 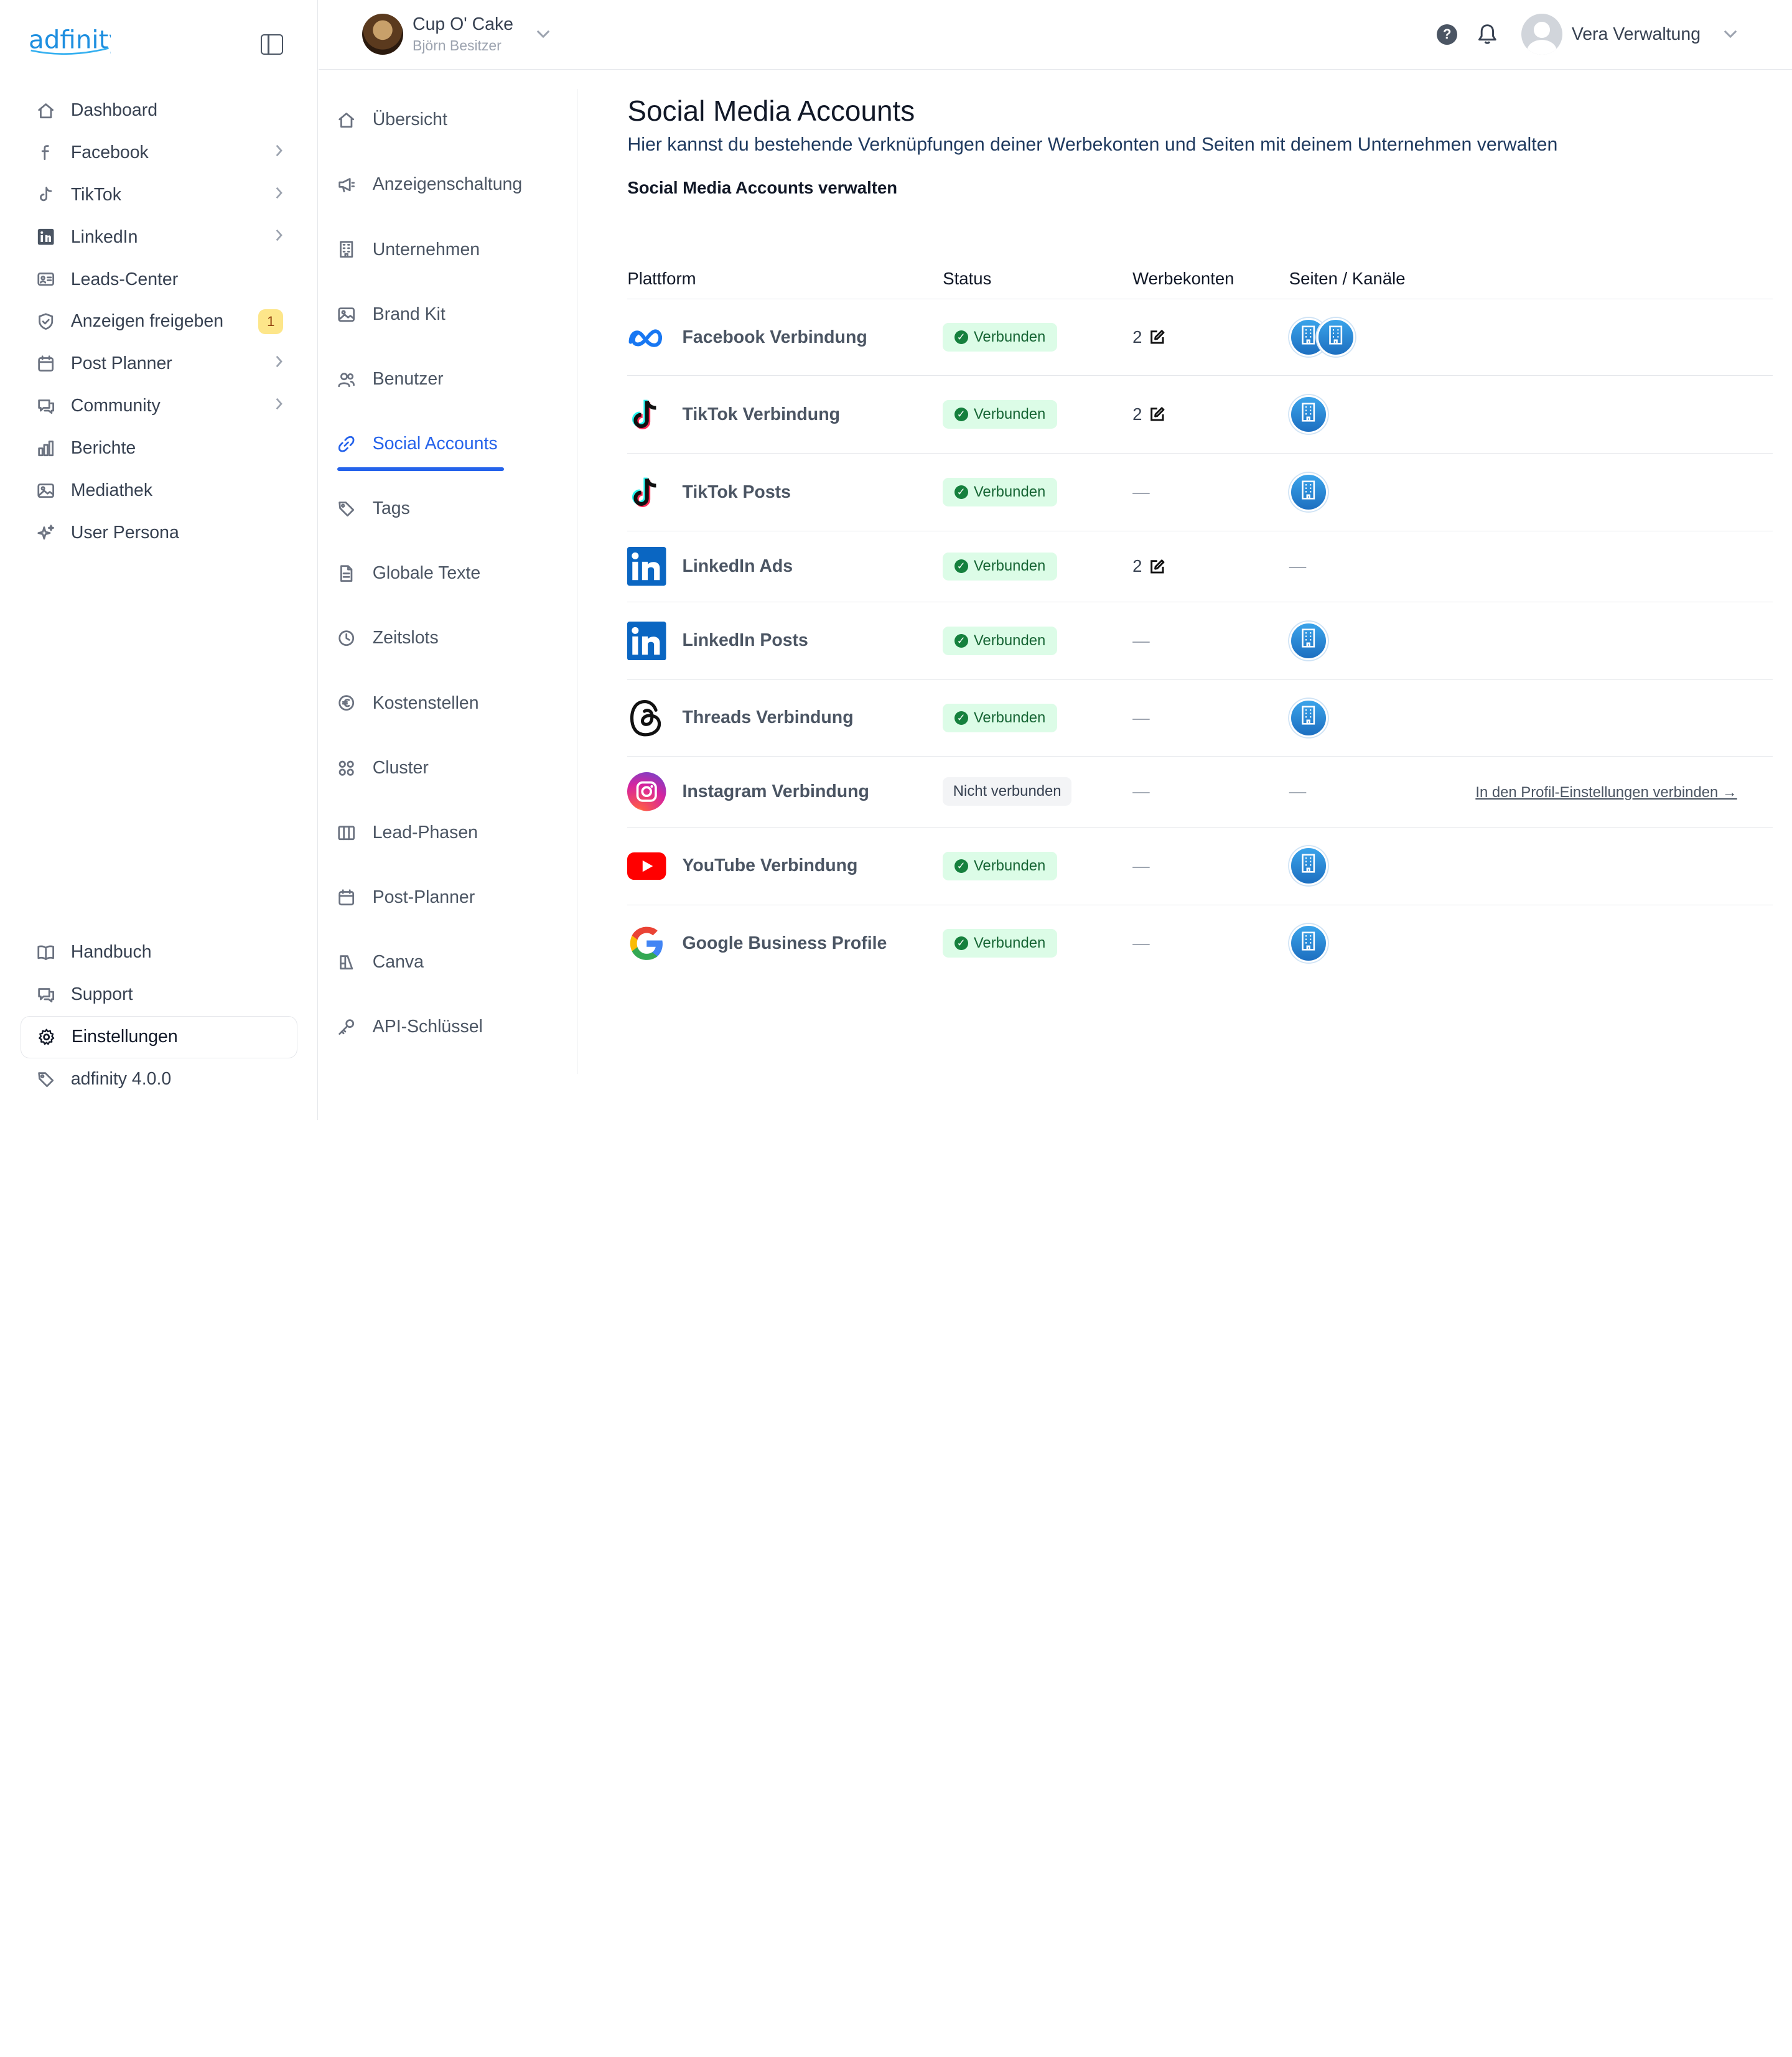 I want to click on settings-nav-api-schlussel: API-Schlüssel, so click(x=410, y=1027).